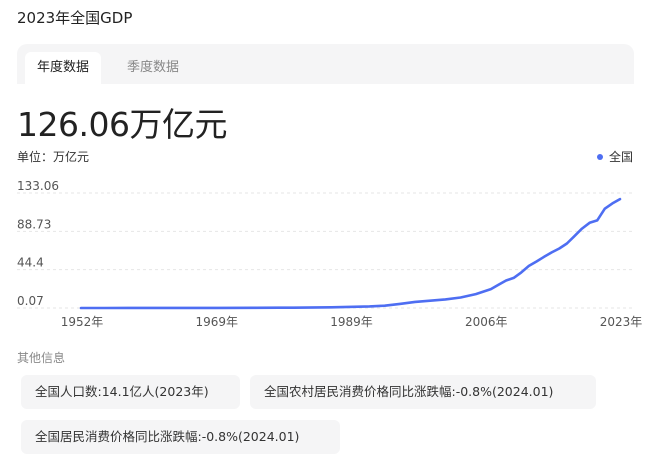 The image size is (651, 457). Describe the element at coordinates (53, 157) in the screenshot. I see `unit-label: 单位：万亿元` at that location.